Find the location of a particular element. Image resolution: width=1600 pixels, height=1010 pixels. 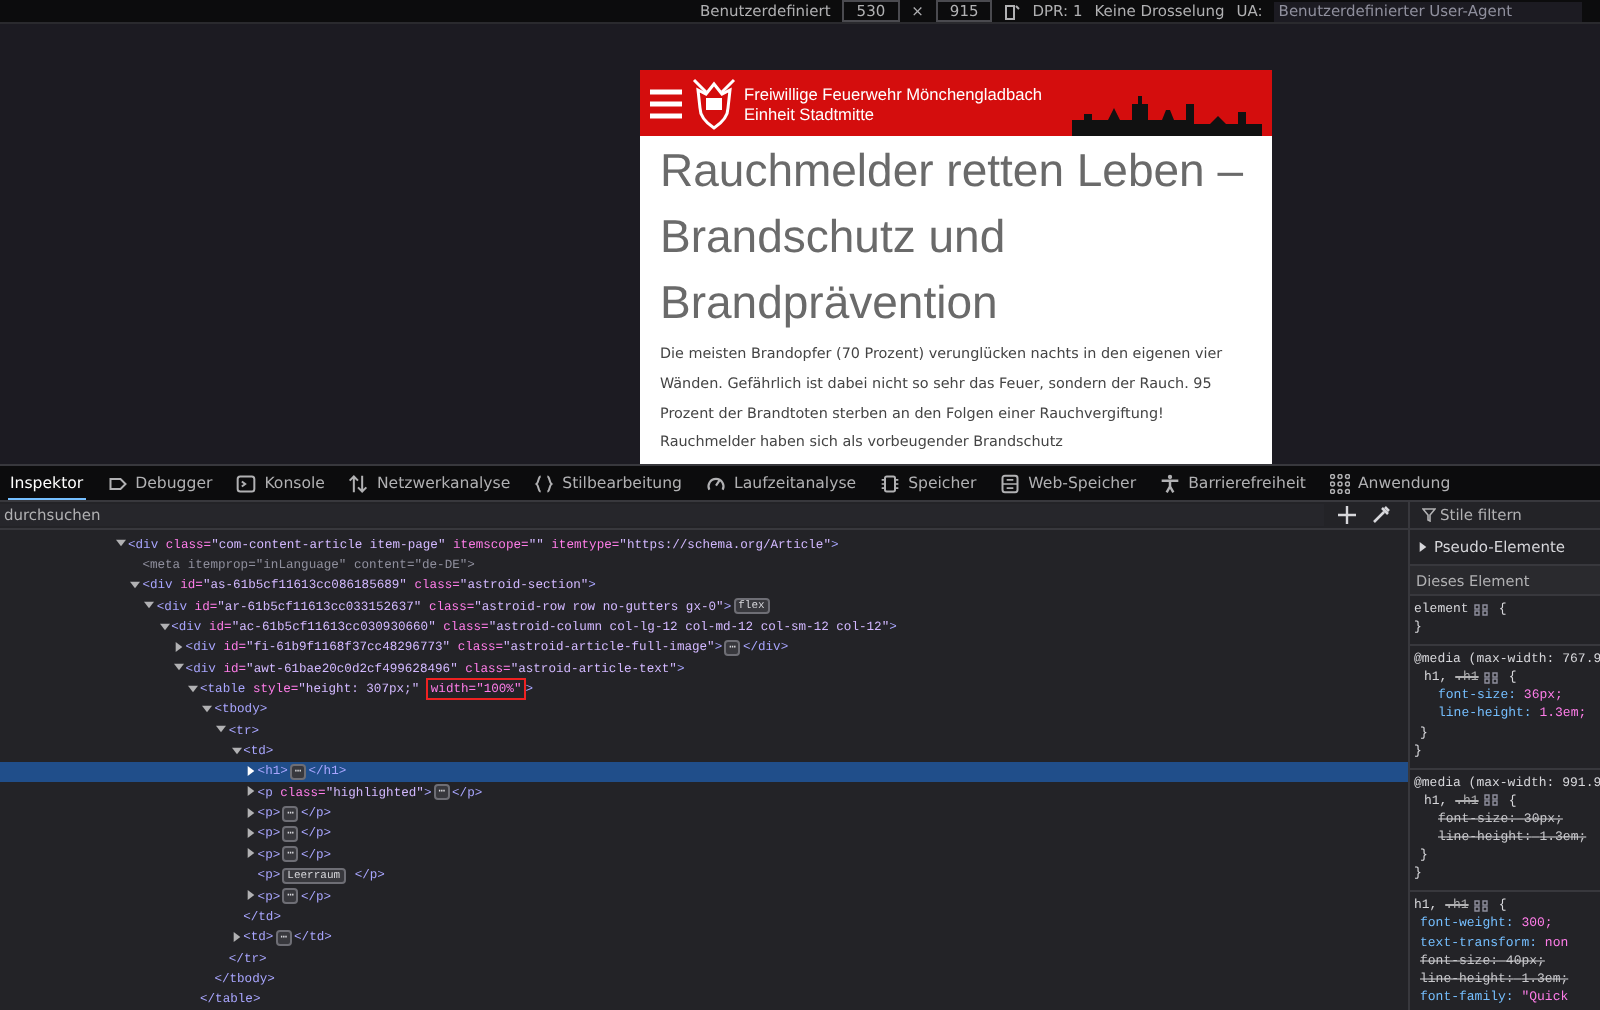

site-subtitle: Einheit Stadtmitte is located at coordinates (810, 113).